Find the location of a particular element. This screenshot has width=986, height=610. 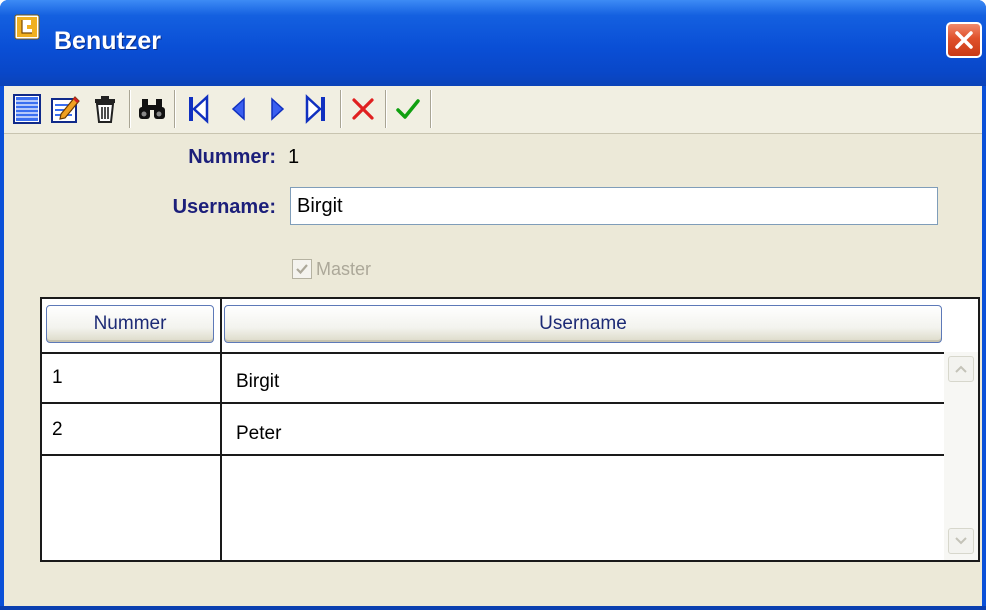

master-label: Master is located at coordinates (344, 268).